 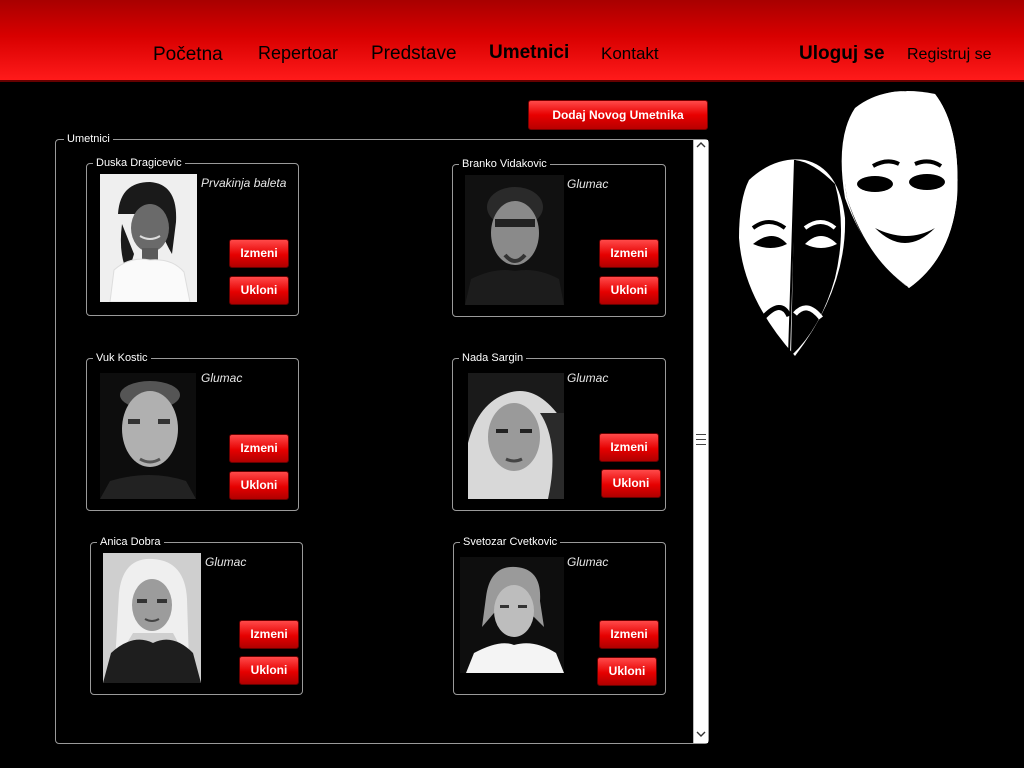 I want to click on chevron-up-icon, so click(x=701, y=147).